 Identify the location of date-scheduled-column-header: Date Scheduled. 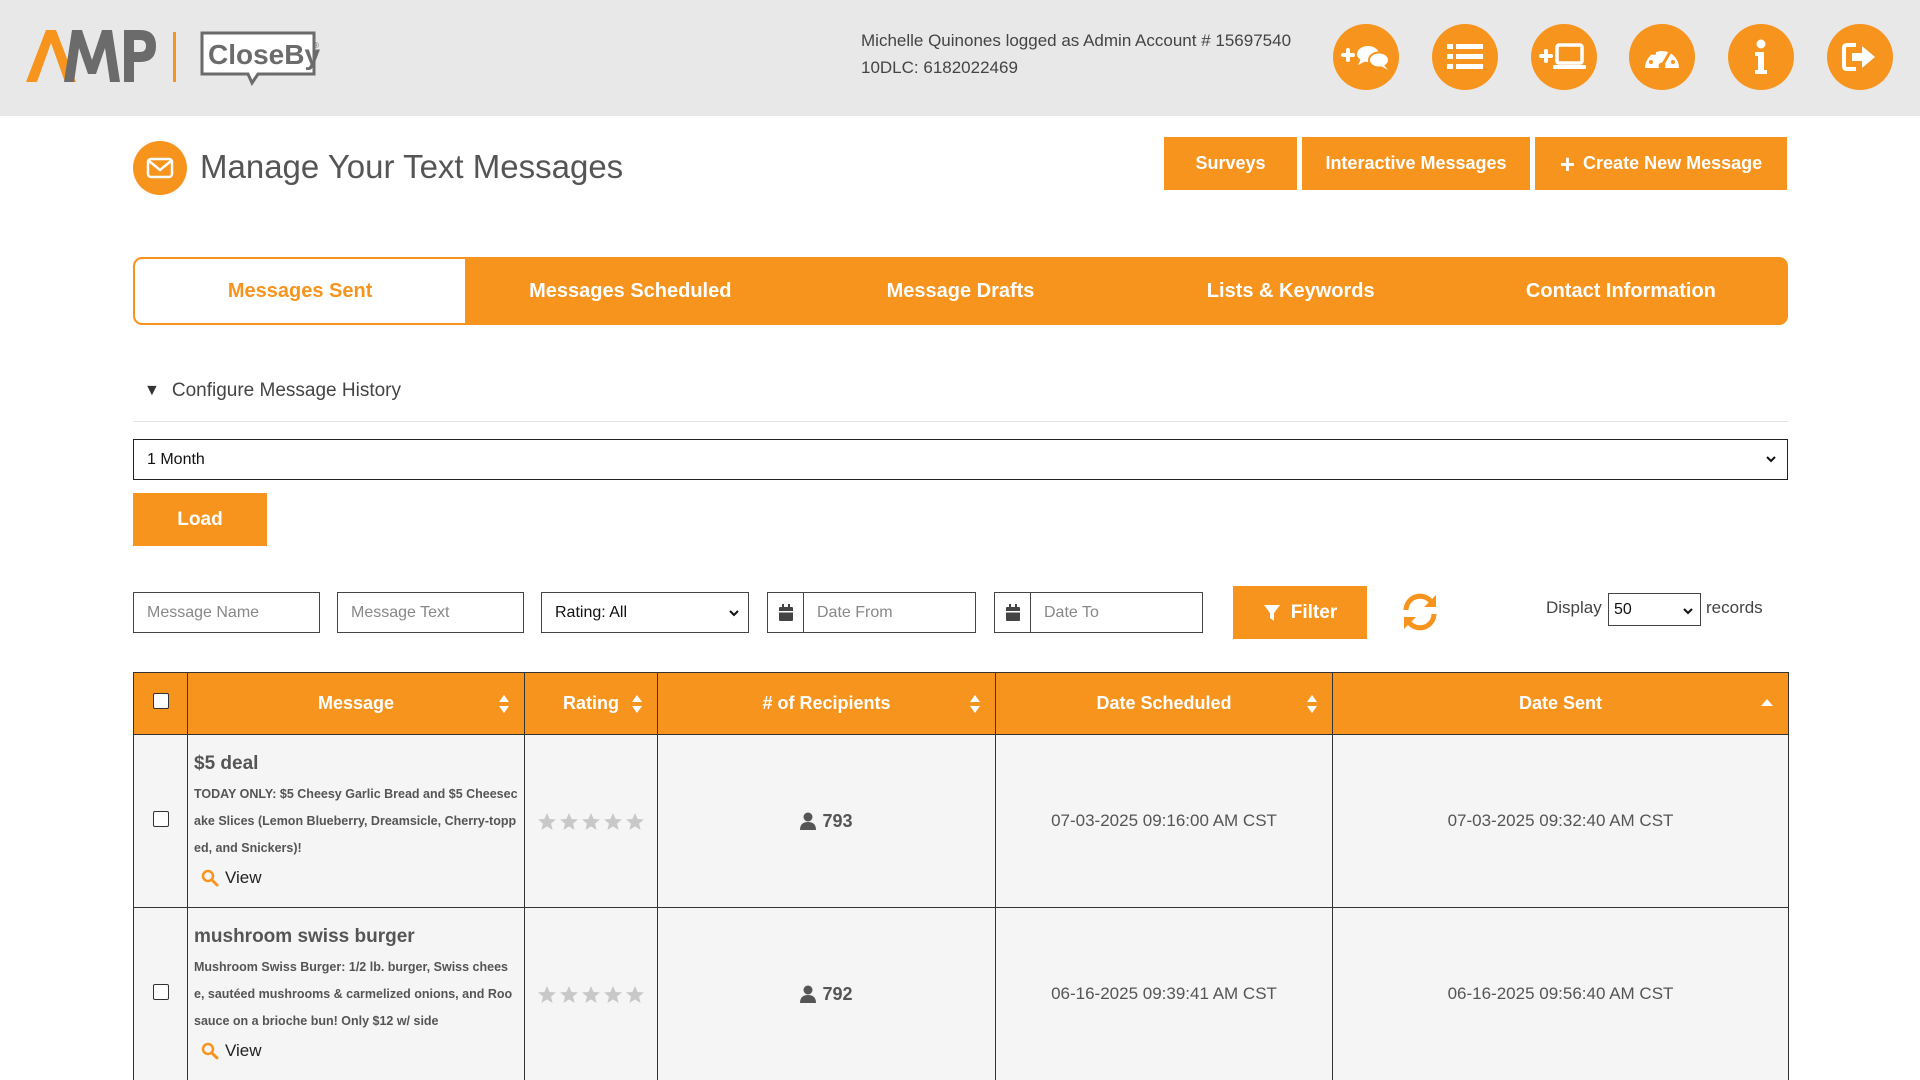
(1164, 703).